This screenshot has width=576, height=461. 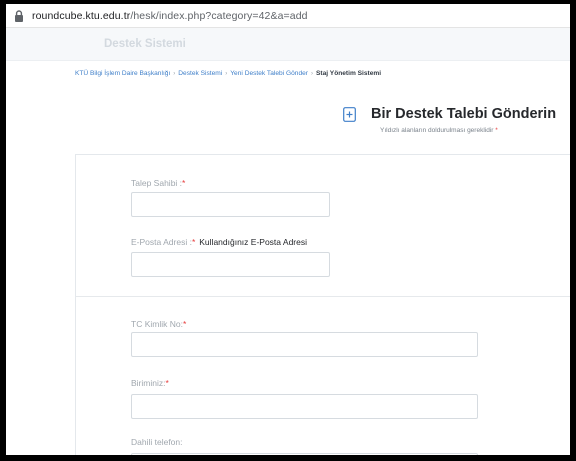 I want to click on unit-label: Biriminiz:*, so click(x=150, y=383).